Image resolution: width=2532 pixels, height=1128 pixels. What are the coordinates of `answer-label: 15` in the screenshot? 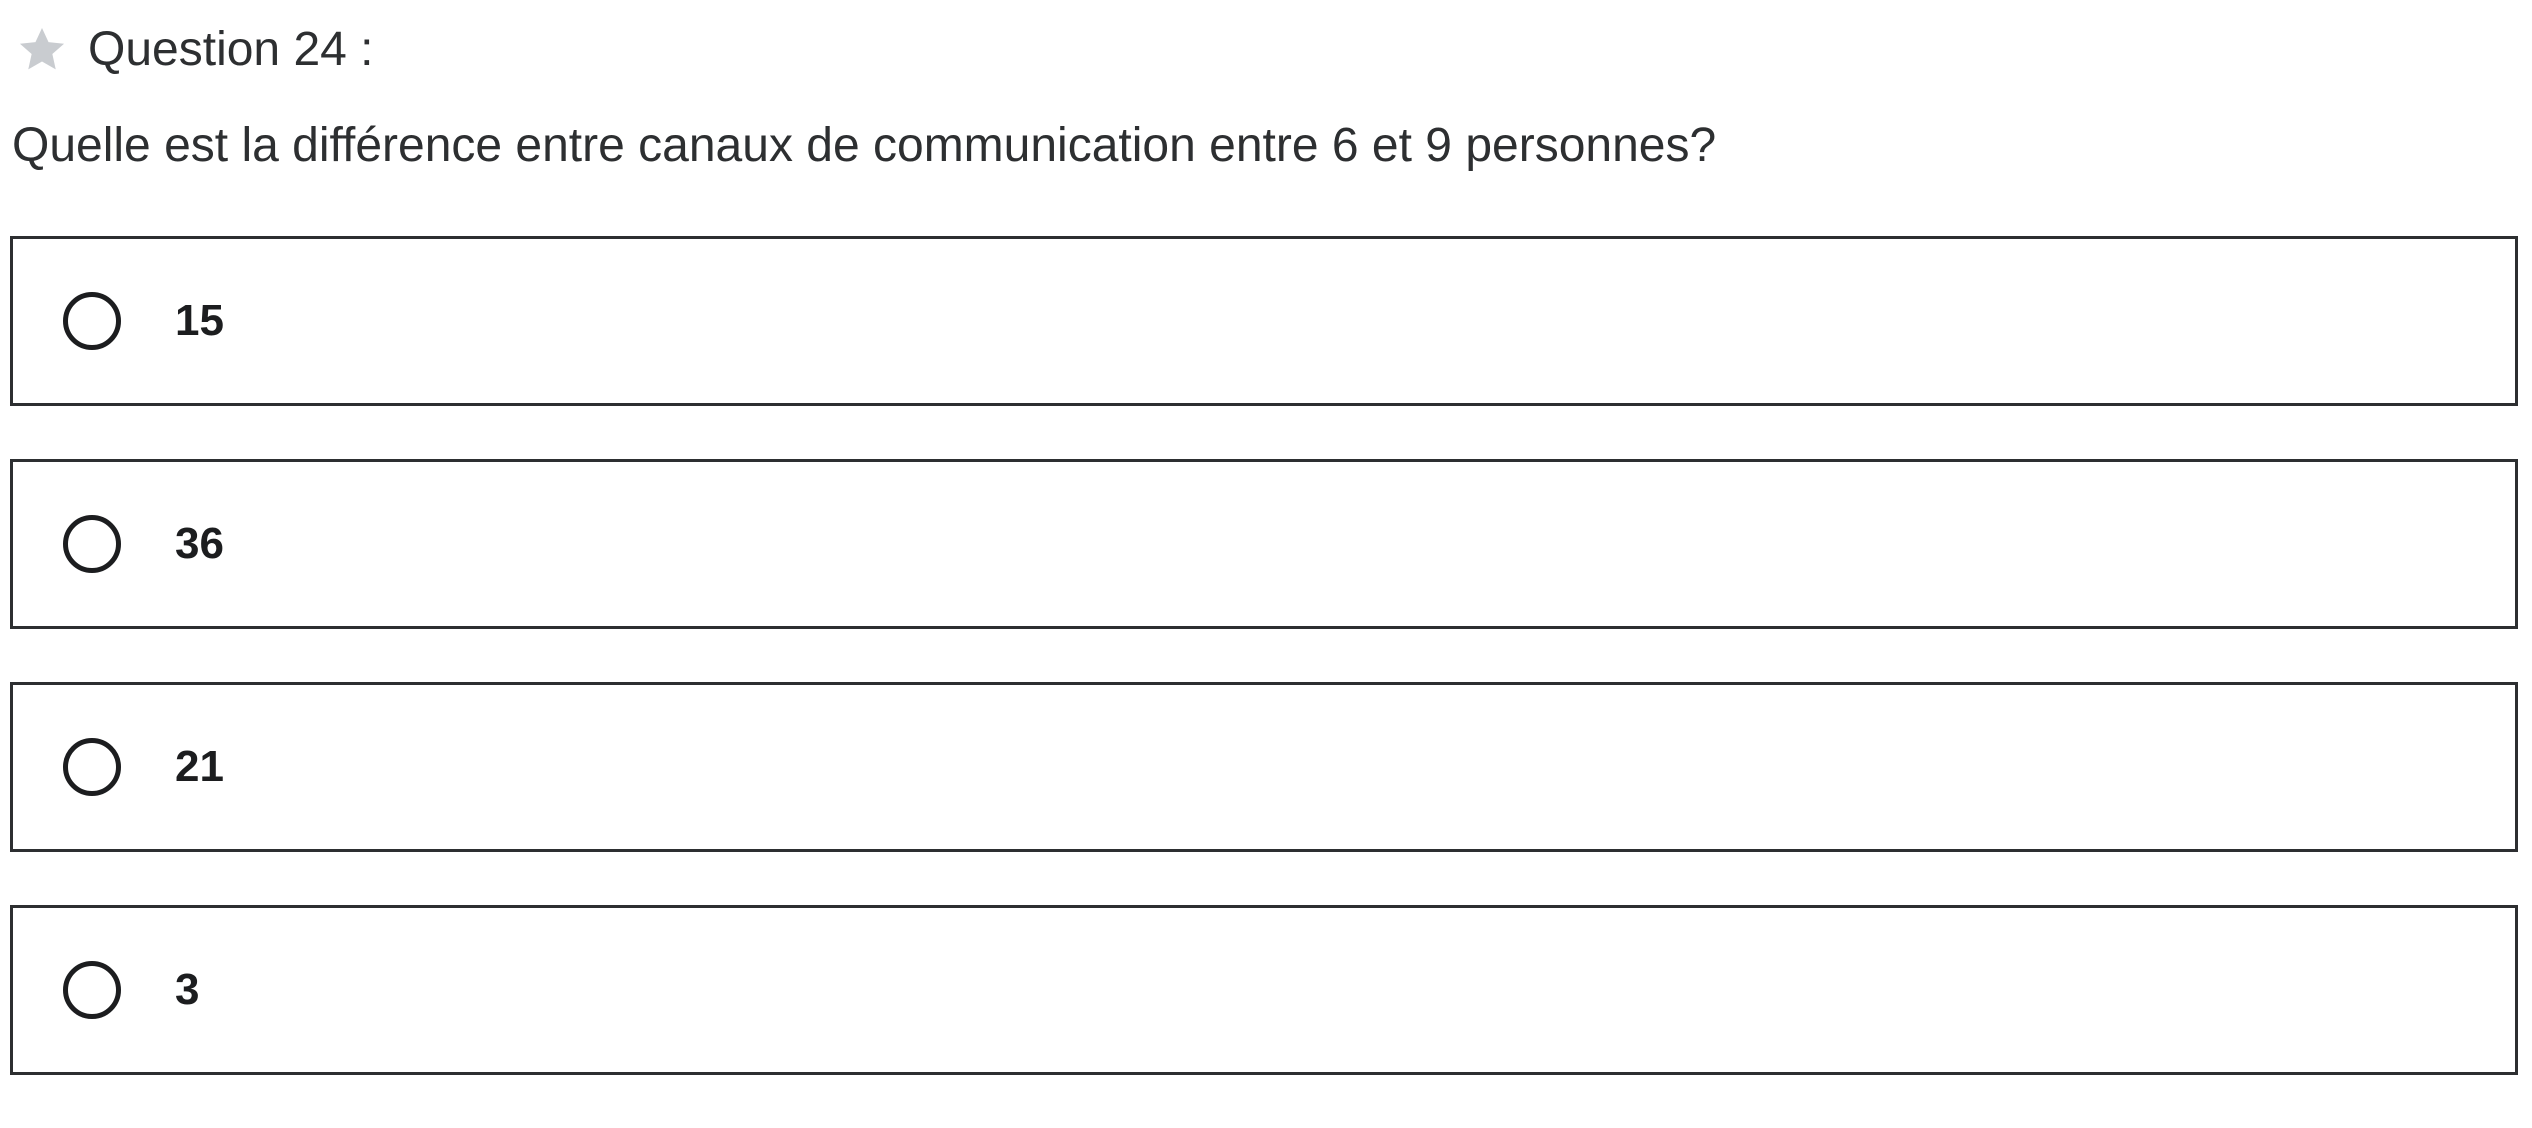 It's located at (199, 320).